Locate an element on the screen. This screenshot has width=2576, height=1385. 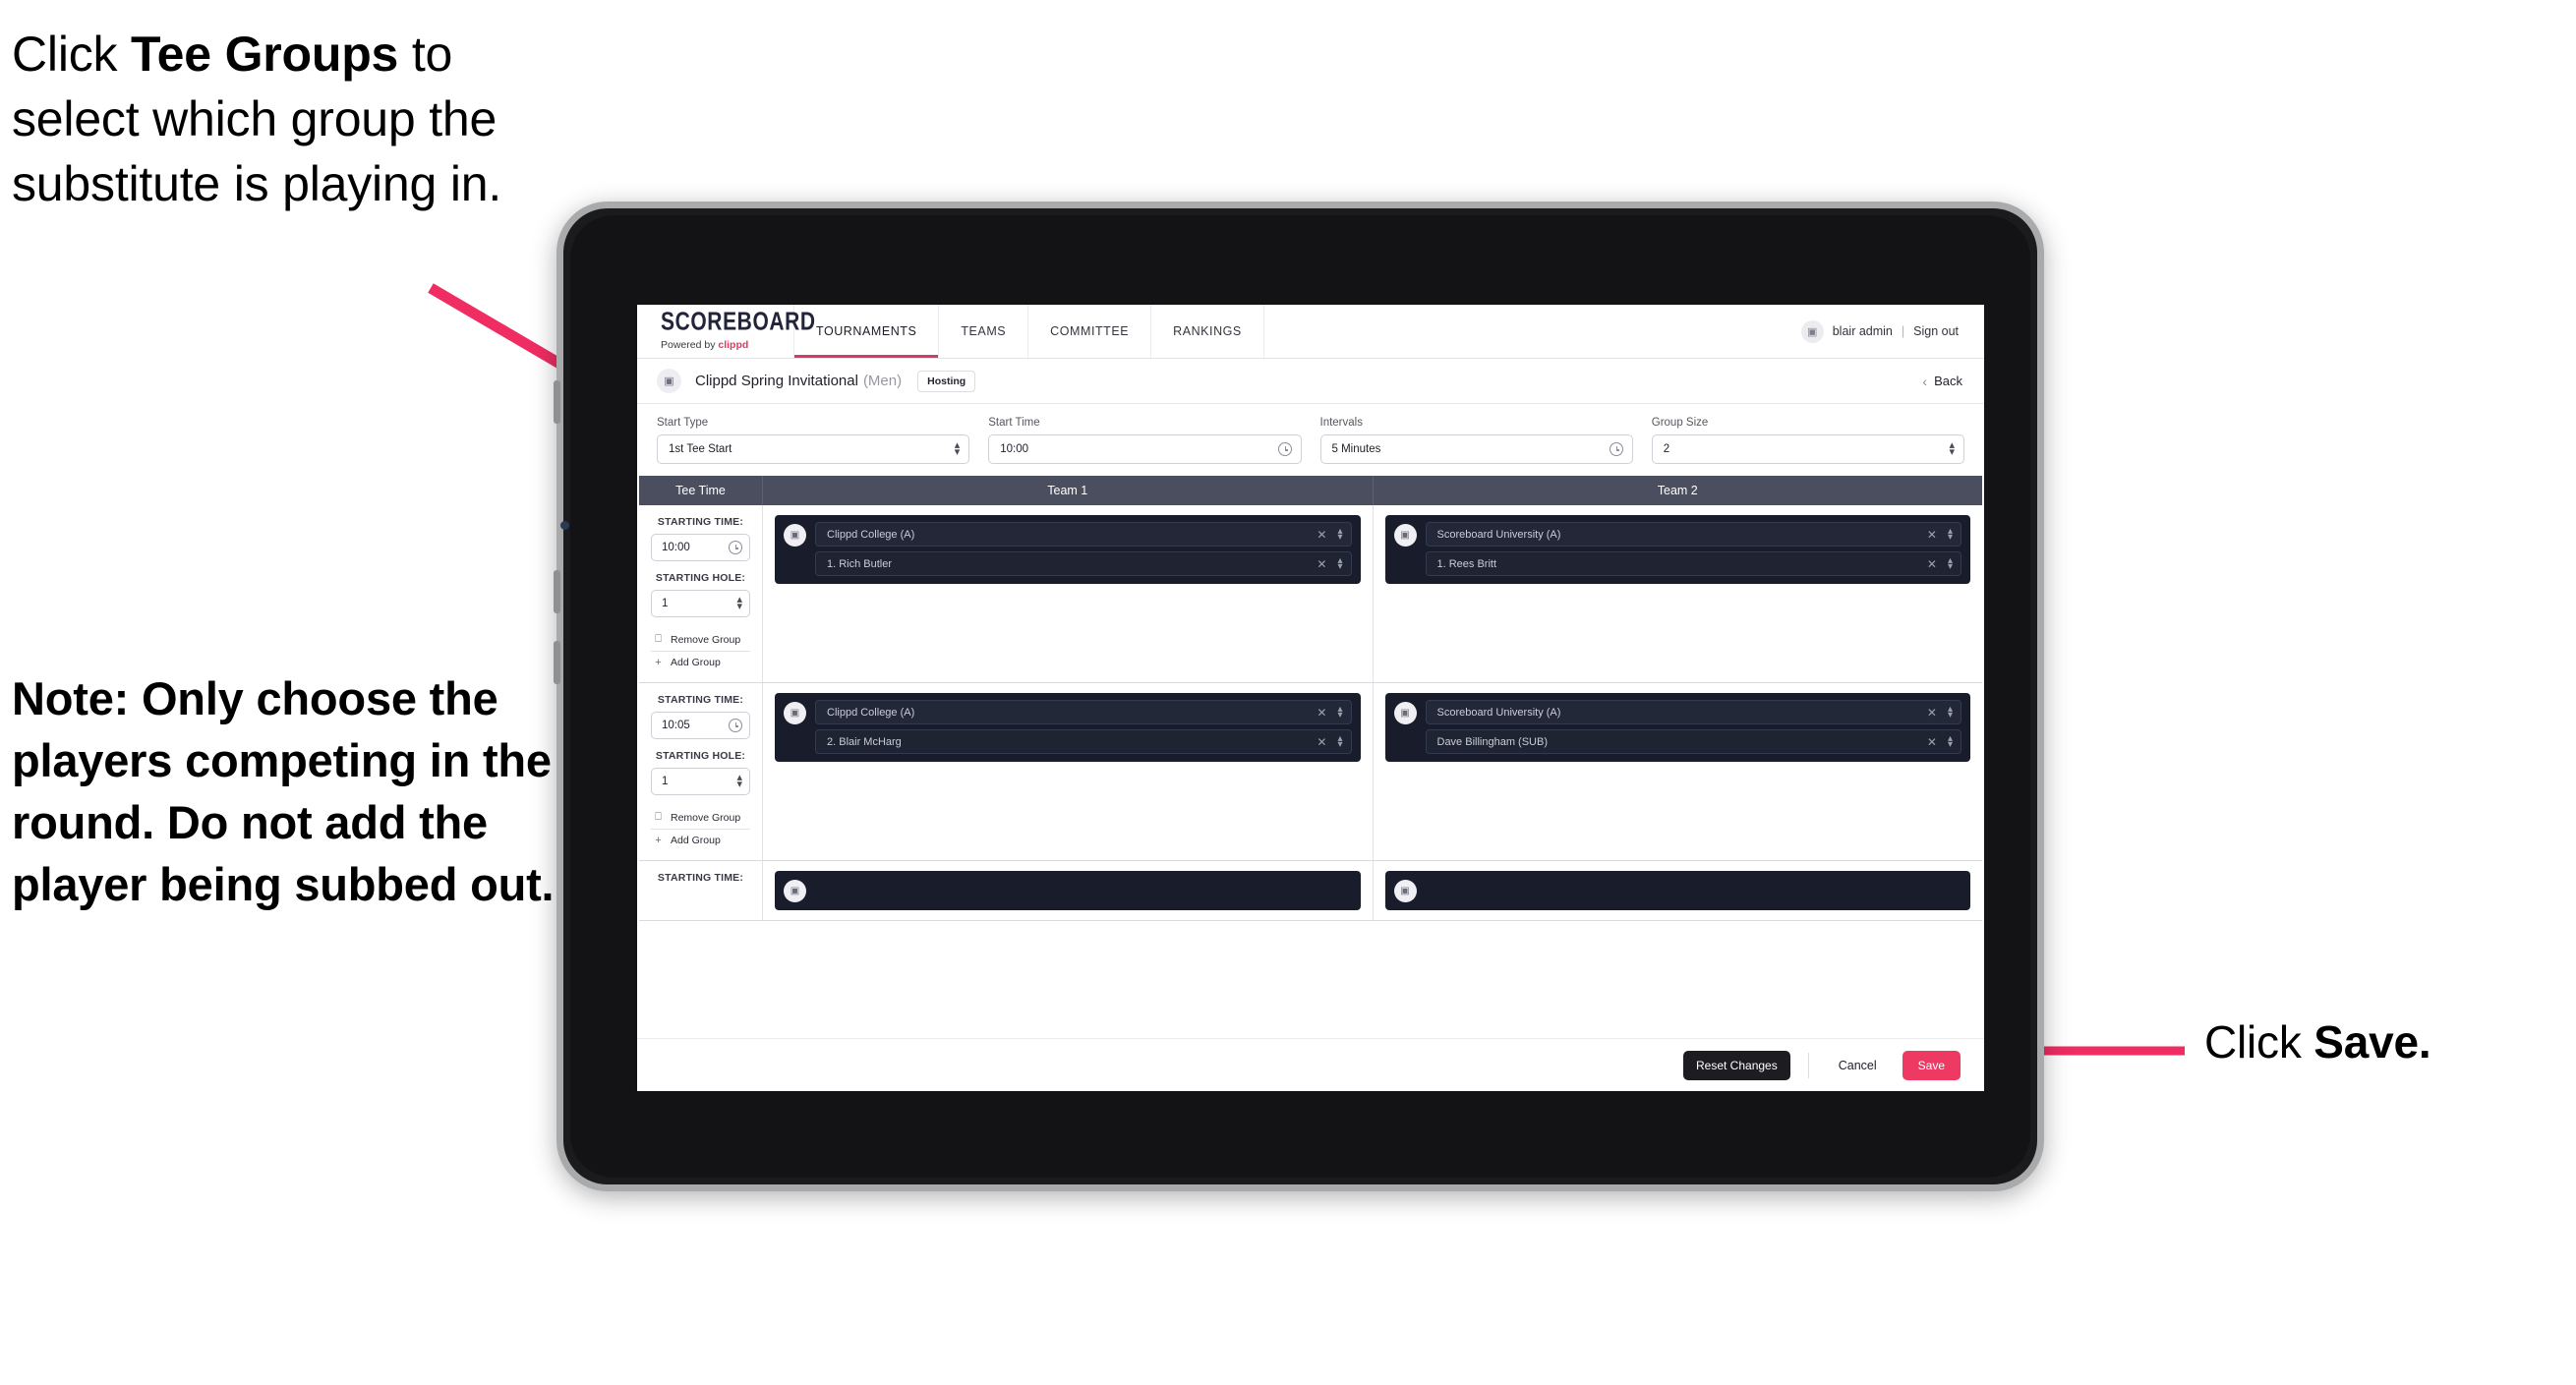
team-1-cell: ▣ is located at coordinates (1068, 891).